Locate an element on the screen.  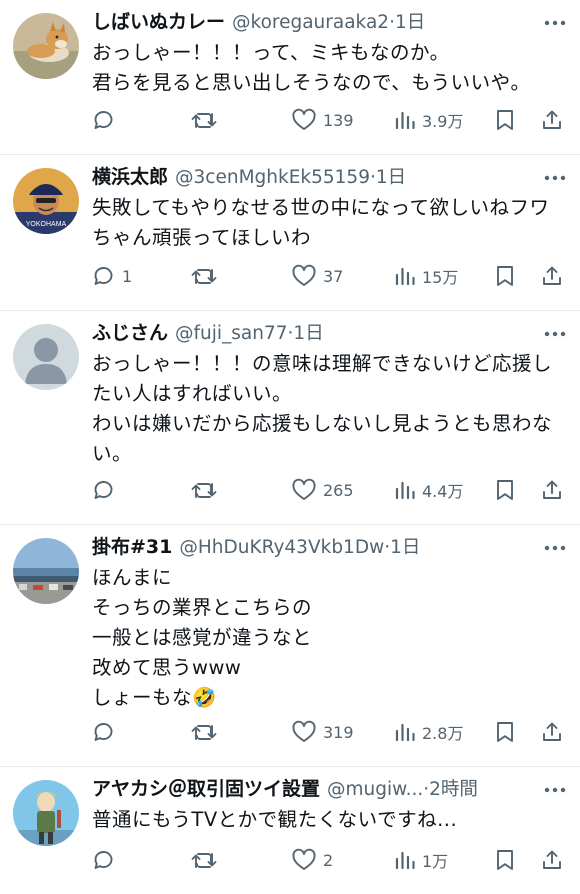
action-bar: 319 2.8万 is located at coordinates (329, 732).